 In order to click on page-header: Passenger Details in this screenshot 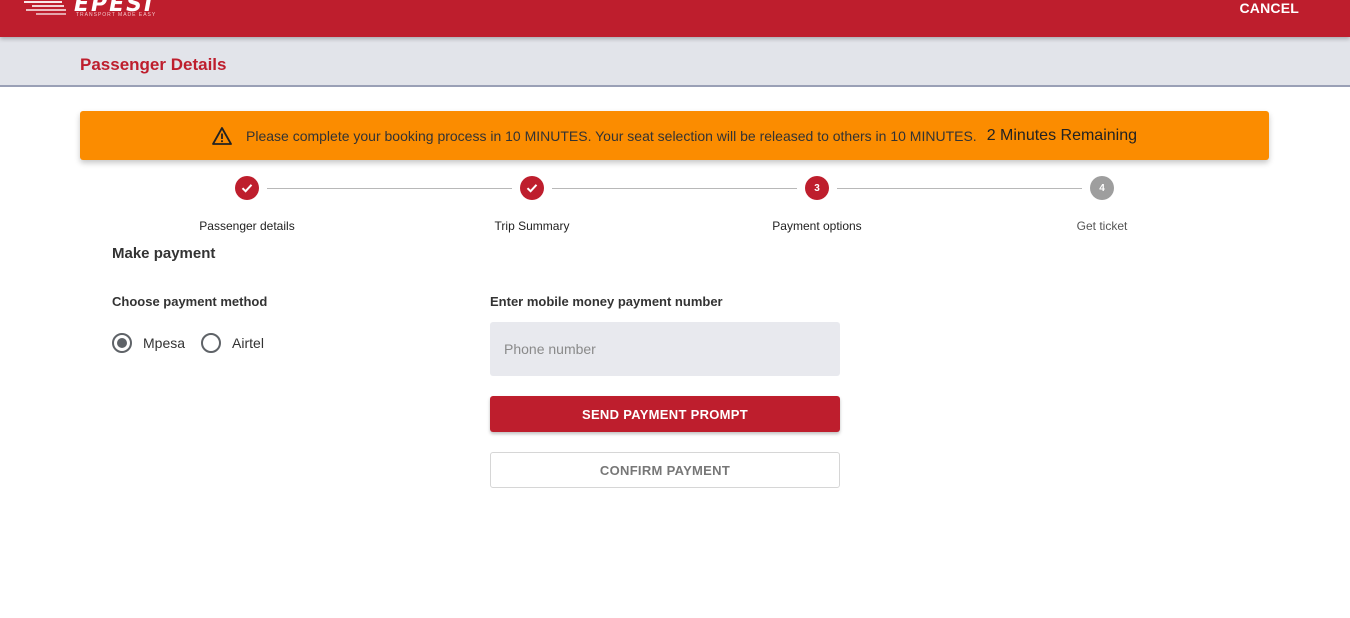, I will do `click(675, 62)`.